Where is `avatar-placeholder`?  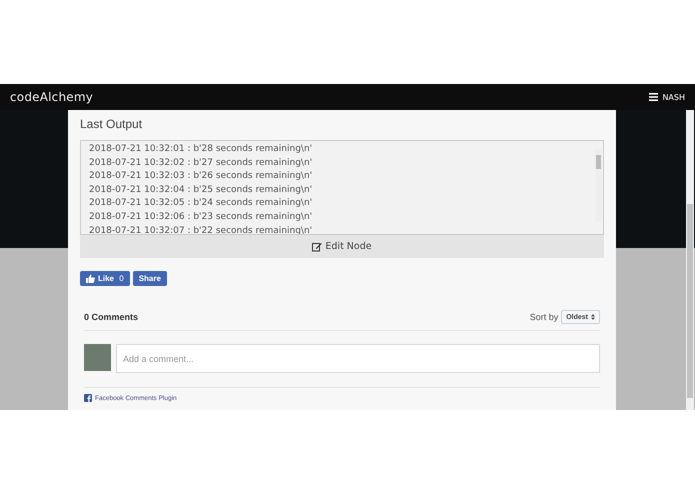
avatar-placeholder is located at coordinates (97, 357).